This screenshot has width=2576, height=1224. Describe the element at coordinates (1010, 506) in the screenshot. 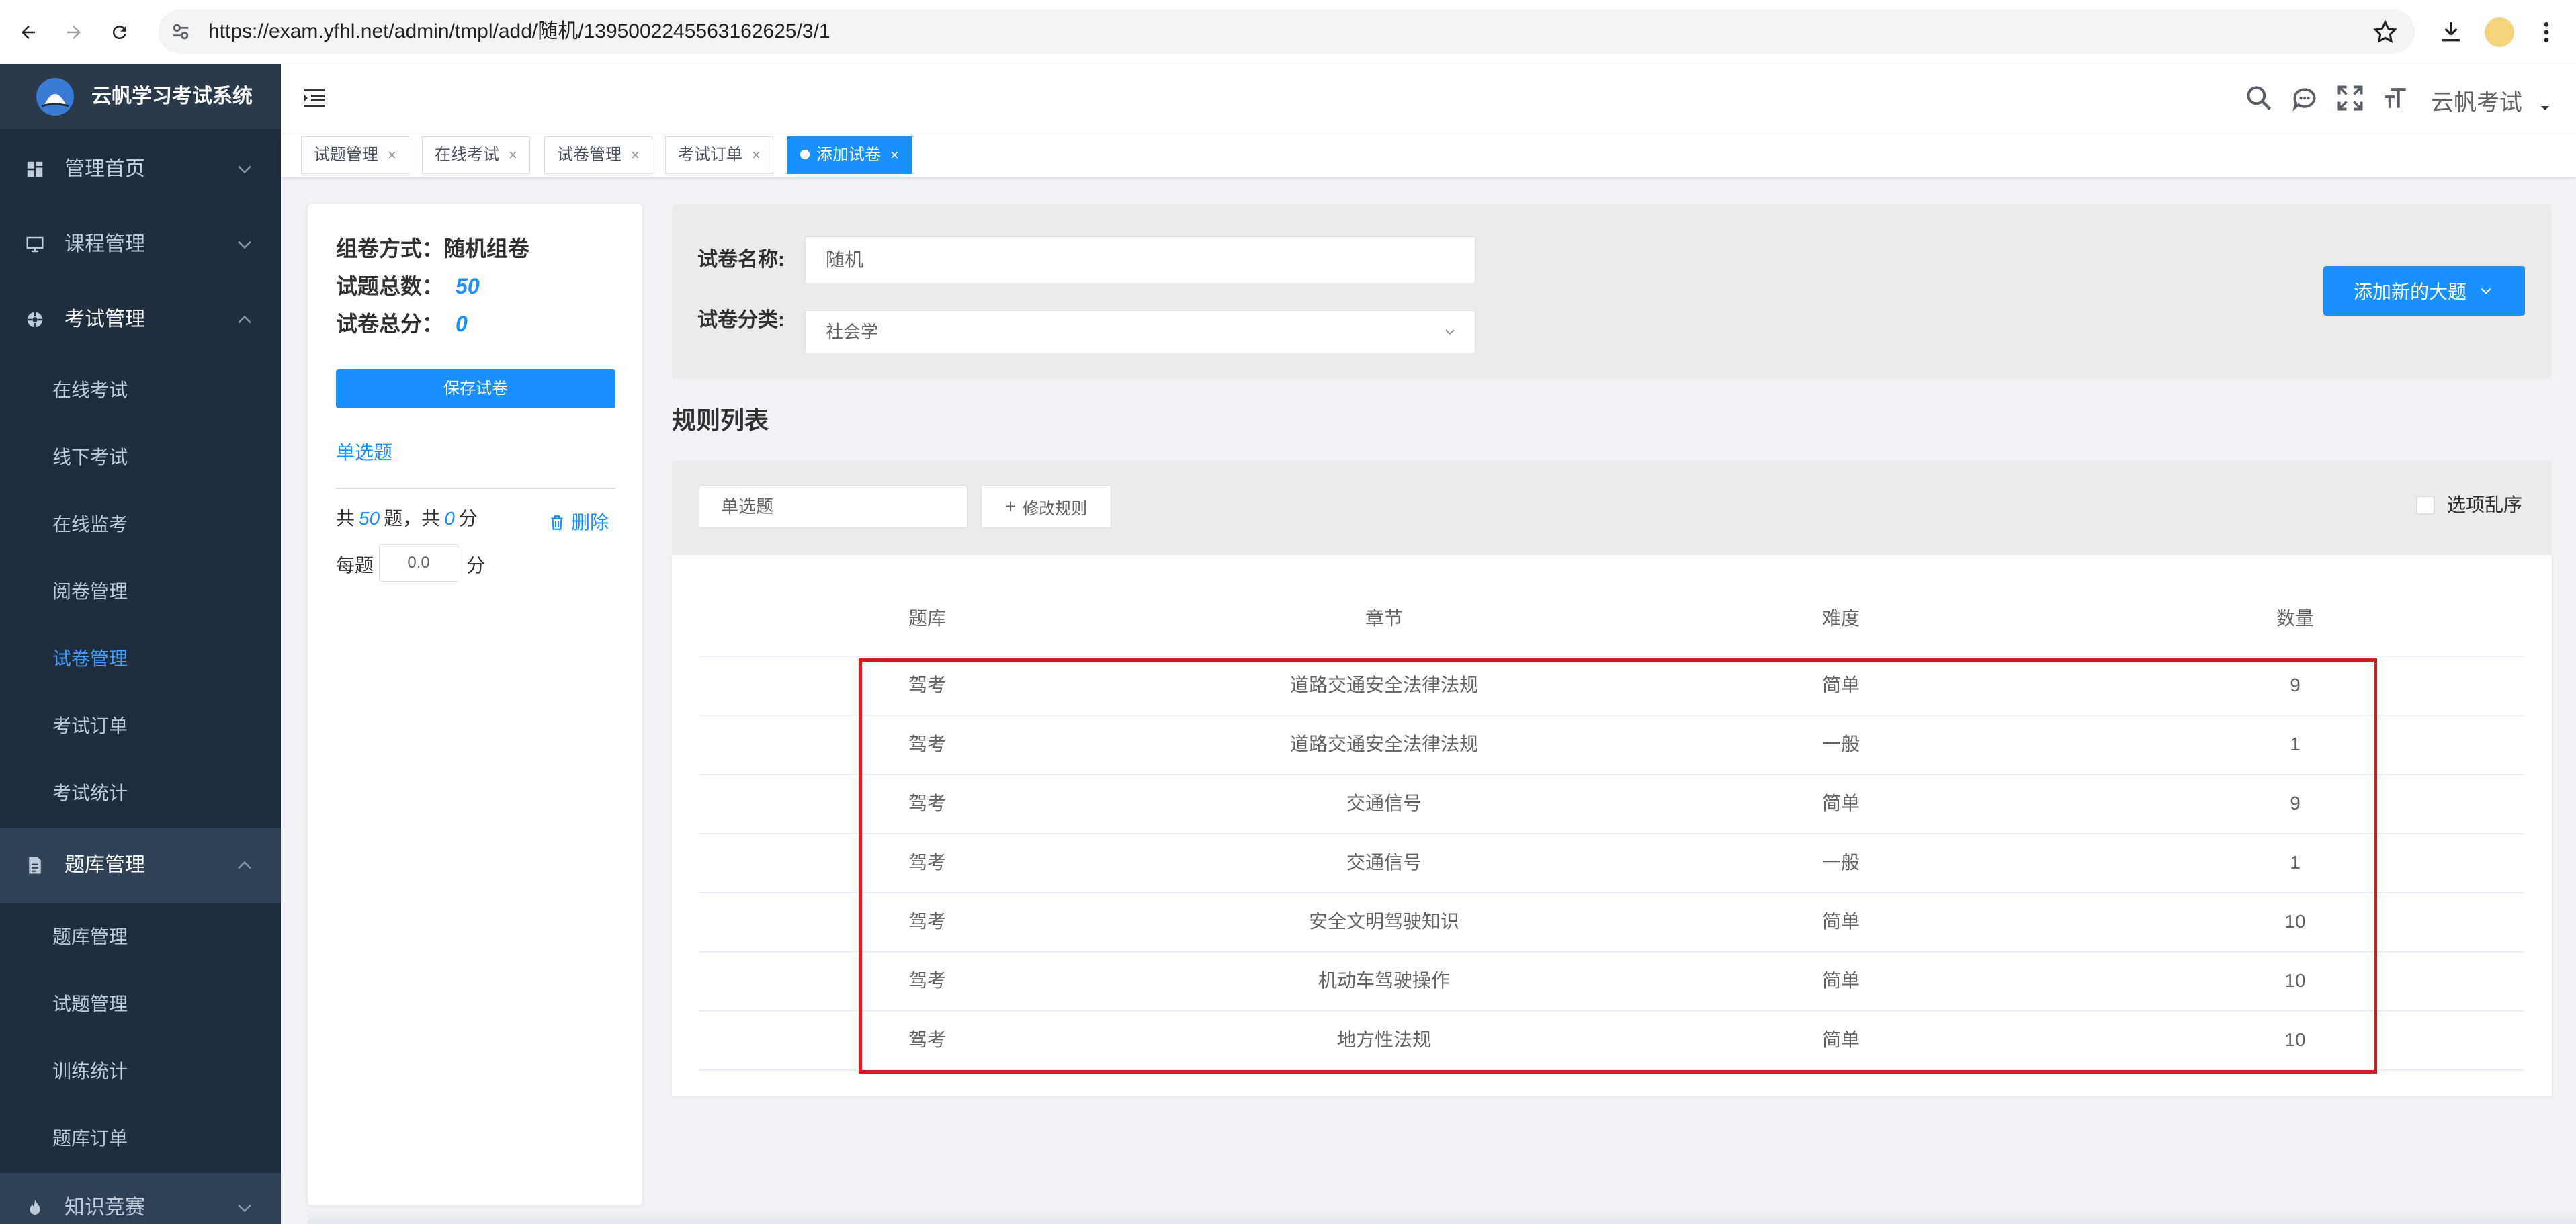

I see `plus-icon: +` at that location.